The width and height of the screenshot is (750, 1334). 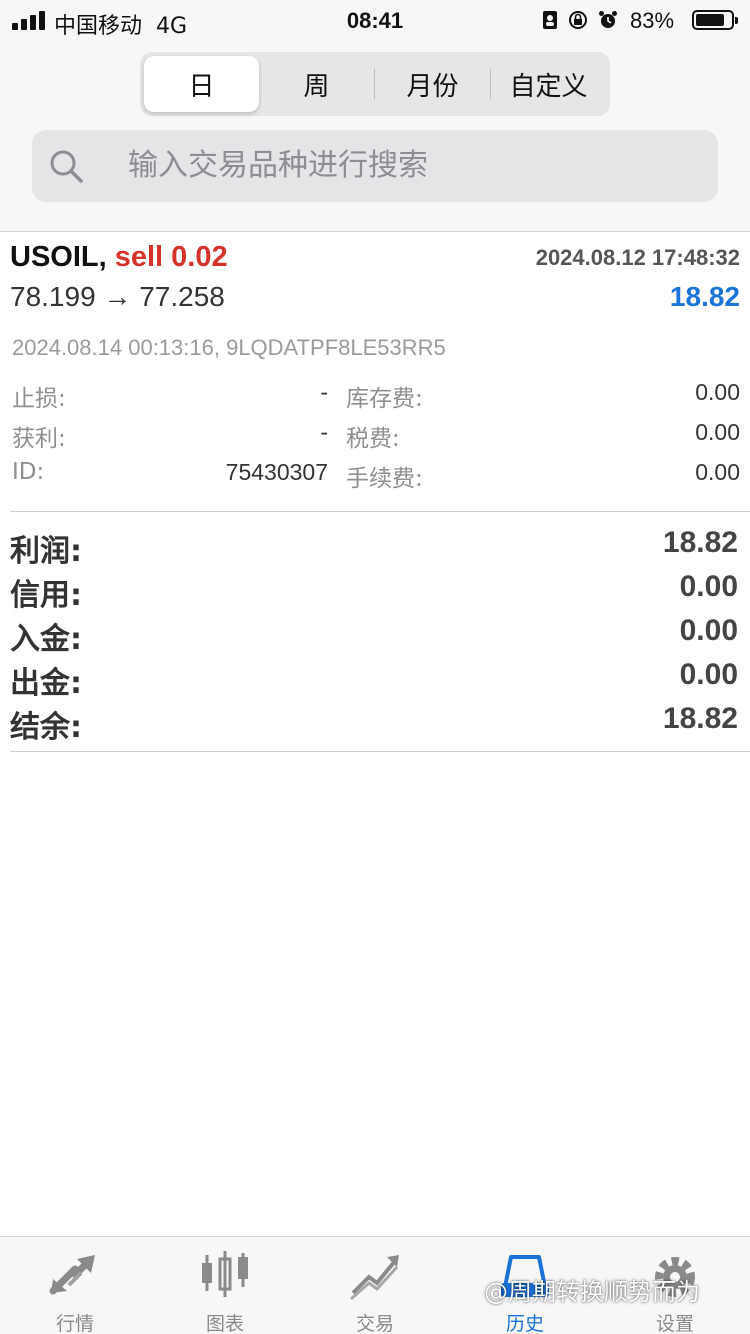 I want to click on search-input: 输入交易品种进行搜索, so click(x=375, y=166).